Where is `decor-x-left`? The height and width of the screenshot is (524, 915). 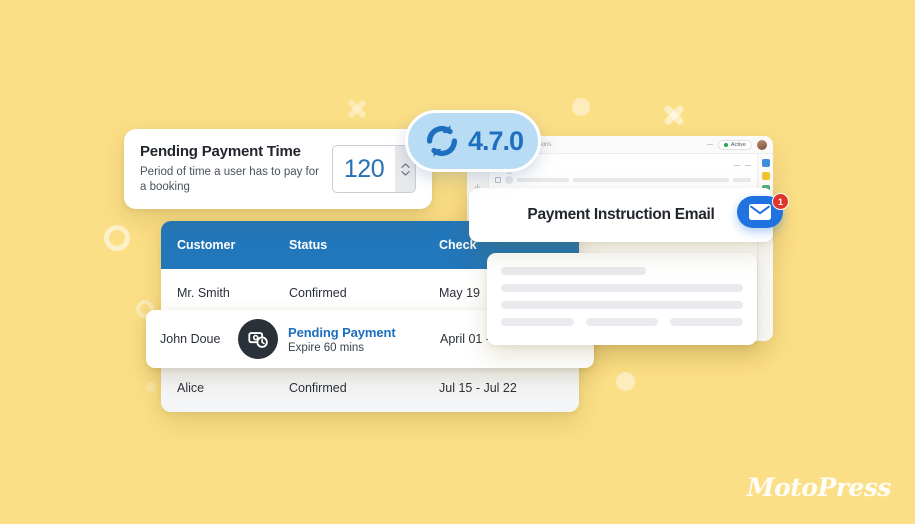 decor-x-left is located at coordinates (357, 109).